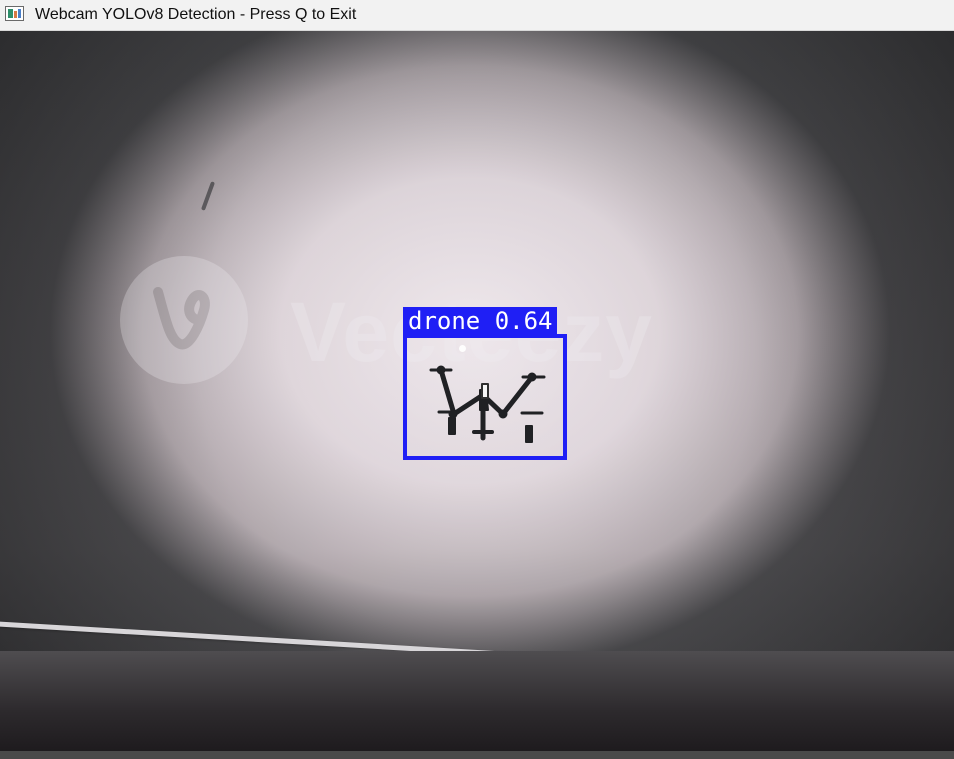 This screenshot has height=759, width=954. I want to click on foreground-dark-surface, so click(477, 701).